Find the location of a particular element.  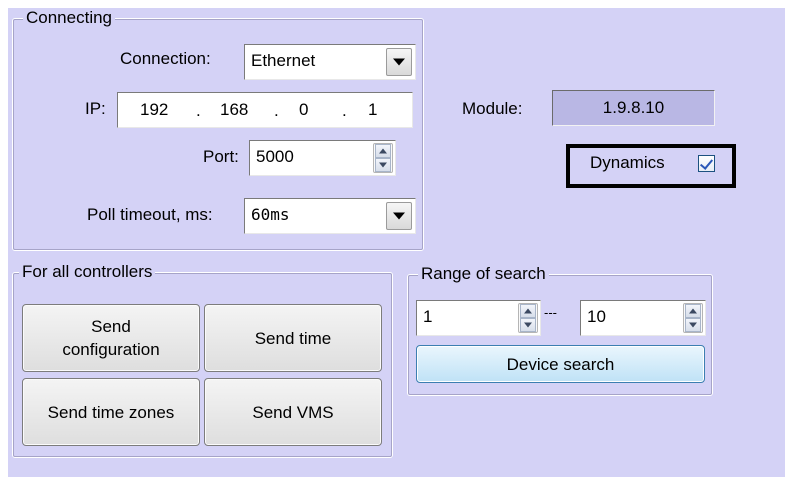

connection-dropdown-button is located at coordinates (399, 62).